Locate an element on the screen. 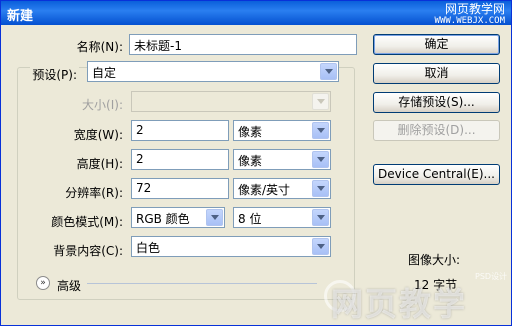  watermark-subtext: WWW.WEBJX.COM is located at coordinates (469, 21).